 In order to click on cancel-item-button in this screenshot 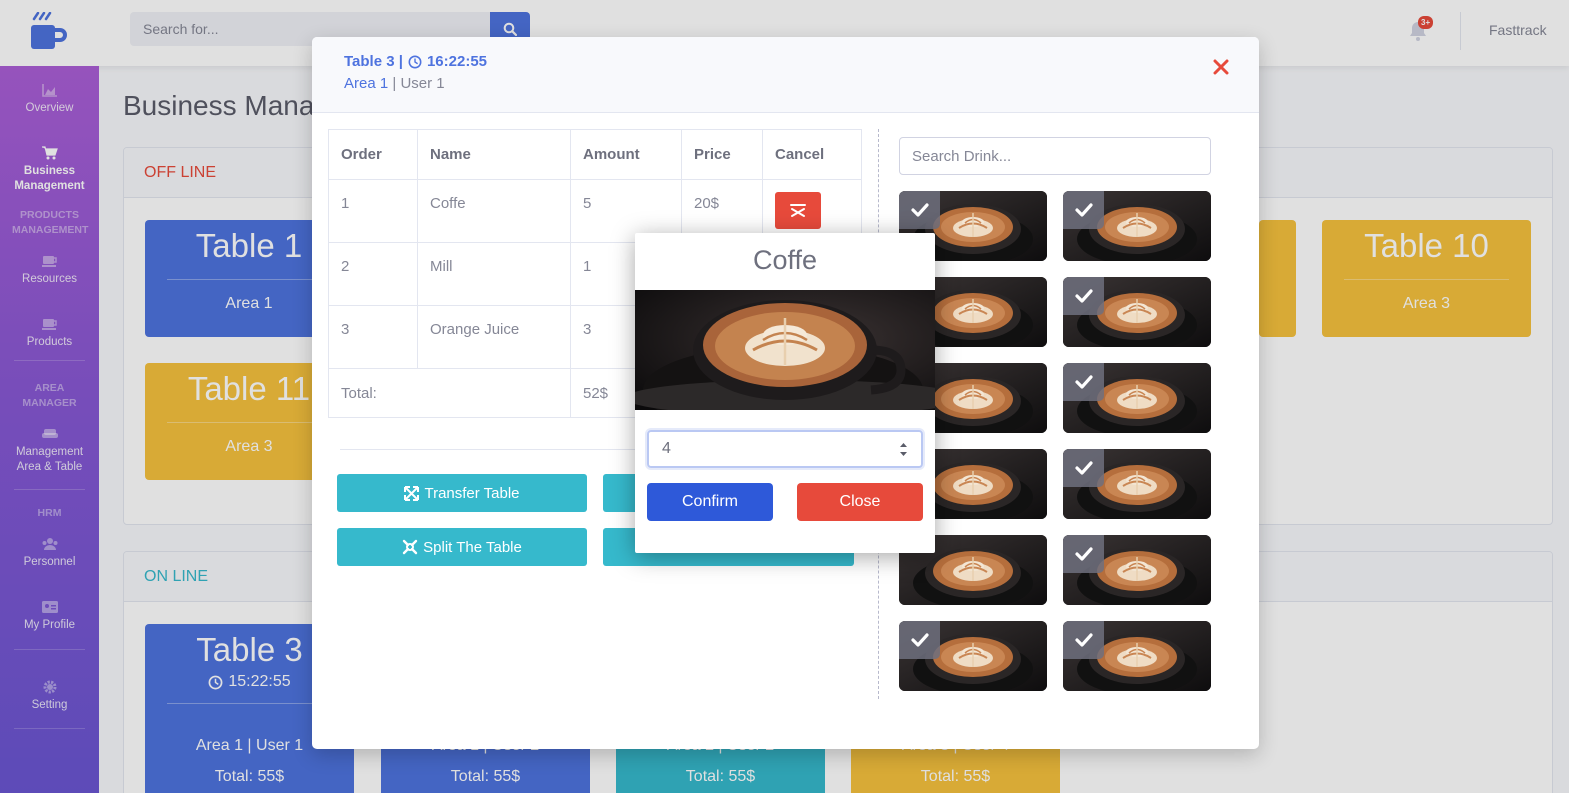, I will do `click(798, 210)`.